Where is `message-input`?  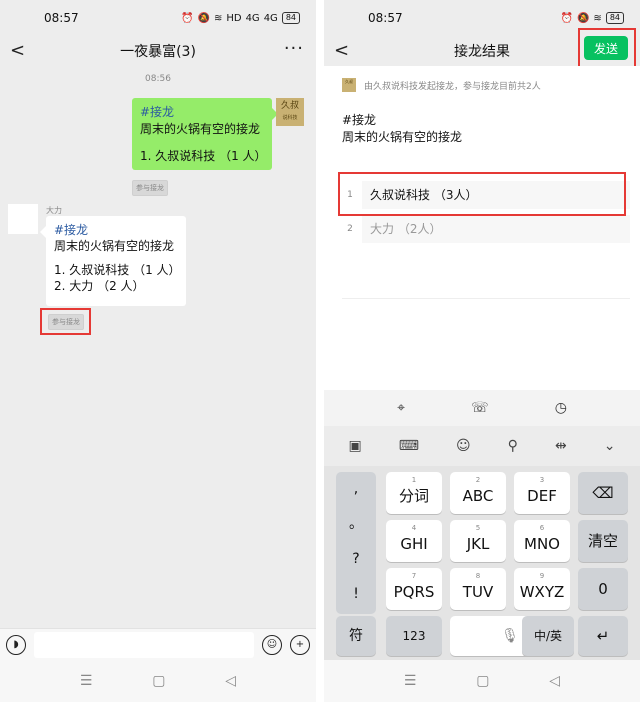 message-input is located at coordinates (144, 644).